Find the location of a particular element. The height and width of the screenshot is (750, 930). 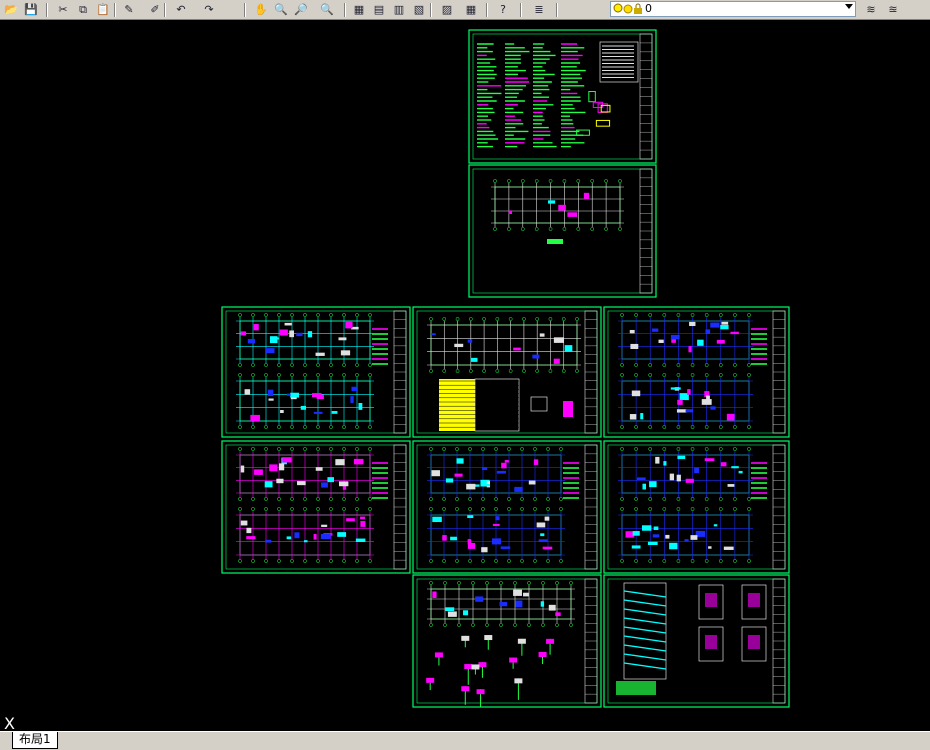

sheet-general-notes is located at coordinates (562, 96).